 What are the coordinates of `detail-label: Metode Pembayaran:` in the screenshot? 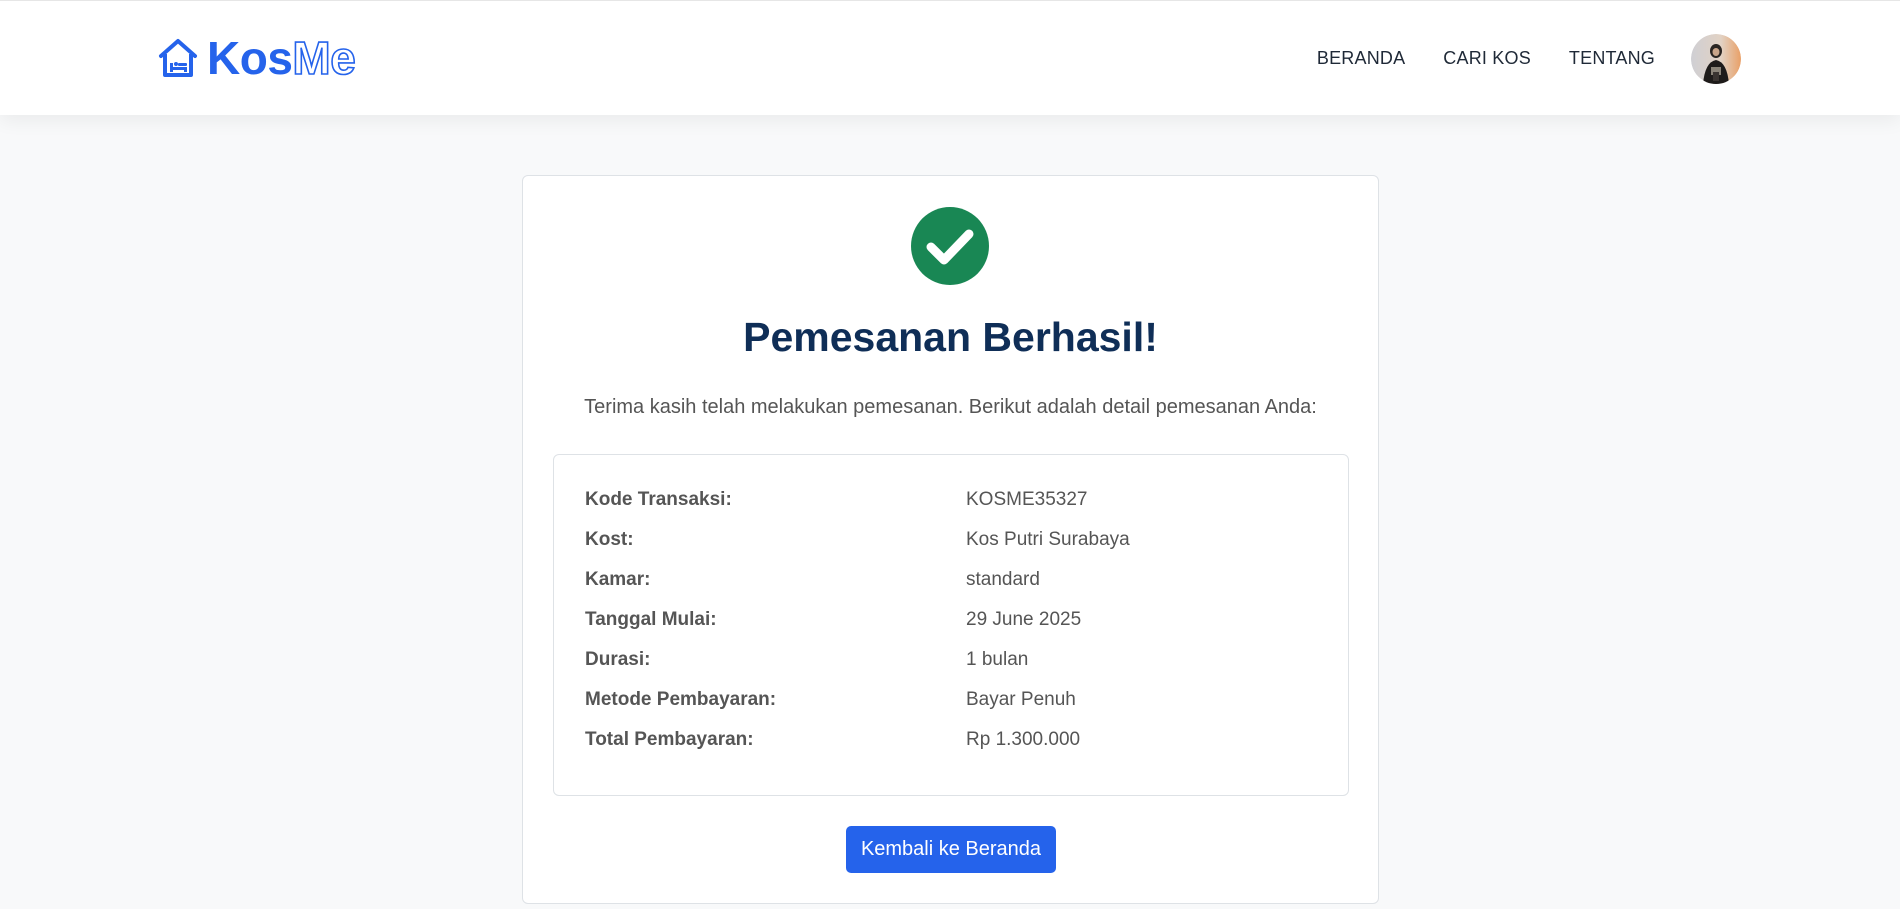 It's located at (681, 699).